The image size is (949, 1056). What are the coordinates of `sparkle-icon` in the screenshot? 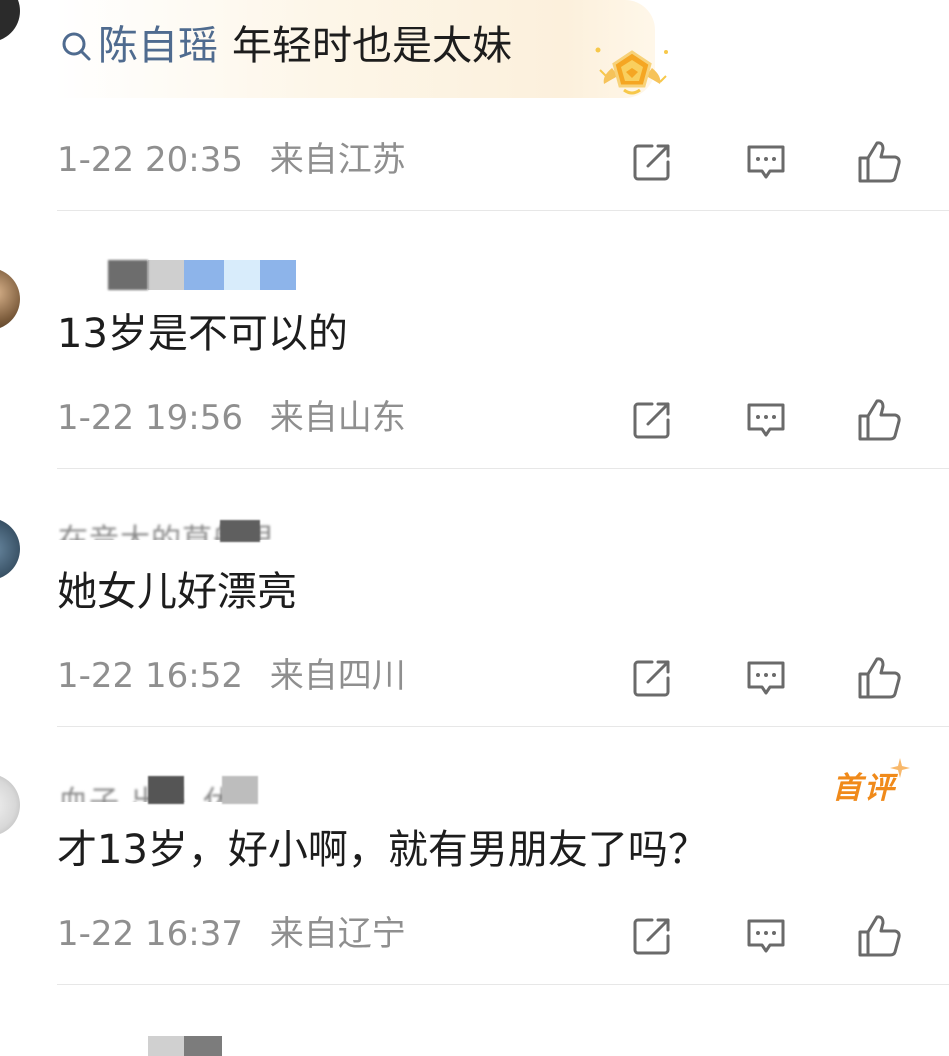 It's located at (900, 770).